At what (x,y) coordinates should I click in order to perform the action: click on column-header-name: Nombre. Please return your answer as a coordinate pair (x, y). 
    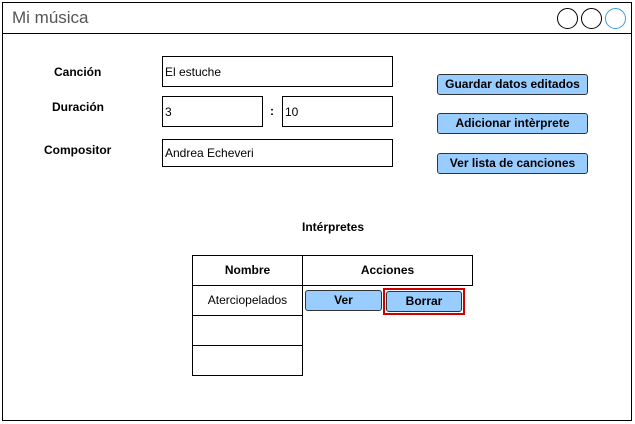
    Looking at the image, I should click on (247, 270).